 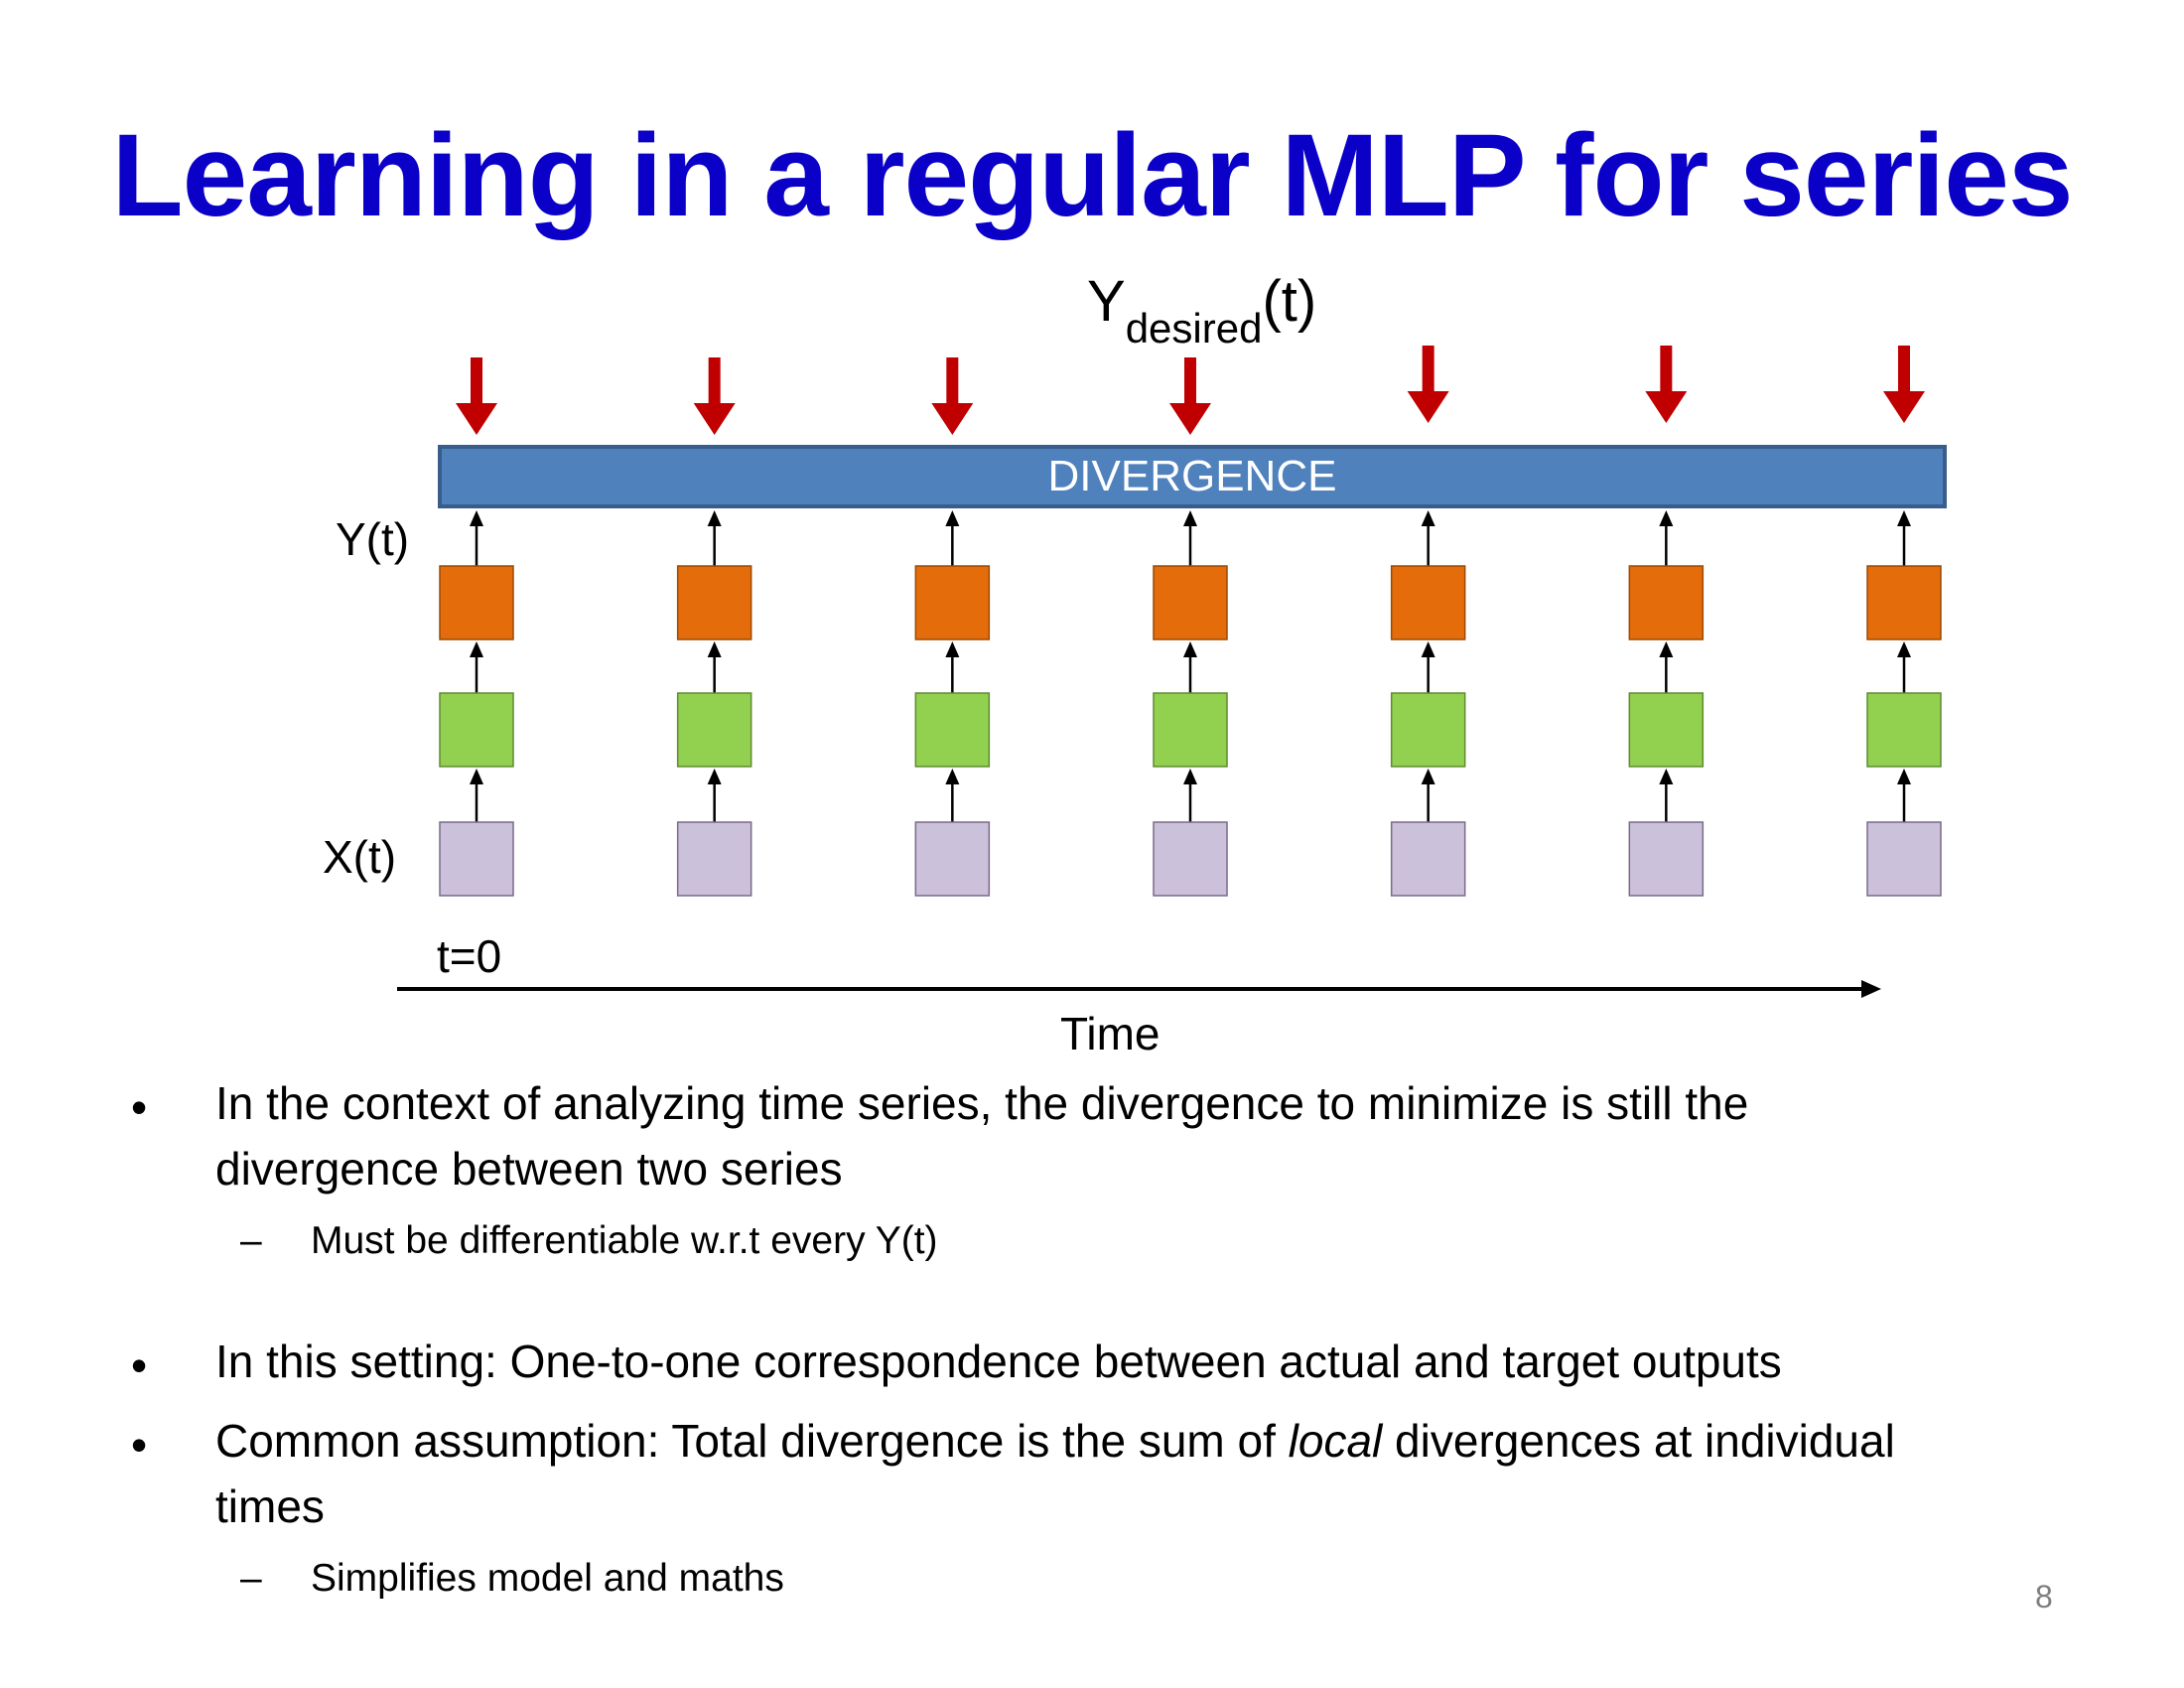 What do you see at coordinates (373, 539) in the screenshot?
I see `y-output-label: Y(t)` at bounding box center [373, 539].